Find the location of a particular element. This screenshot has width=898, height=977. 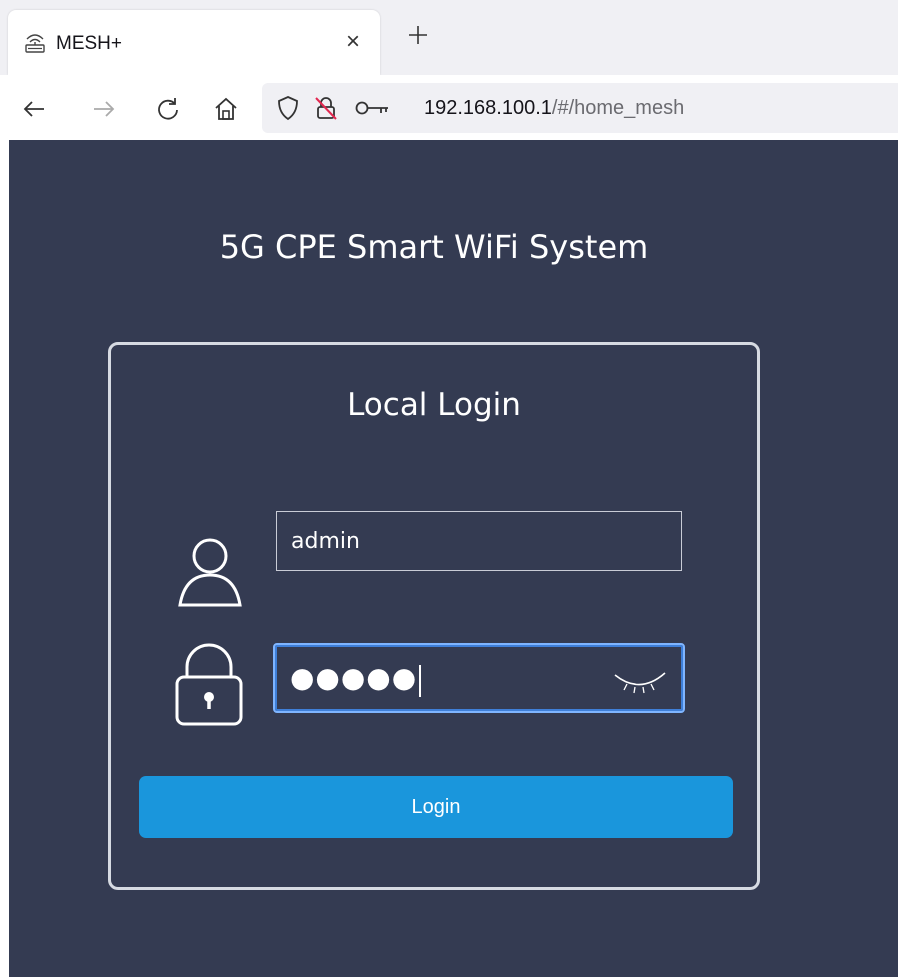

insecure-lock-icon is located at coordinates (326, 108).